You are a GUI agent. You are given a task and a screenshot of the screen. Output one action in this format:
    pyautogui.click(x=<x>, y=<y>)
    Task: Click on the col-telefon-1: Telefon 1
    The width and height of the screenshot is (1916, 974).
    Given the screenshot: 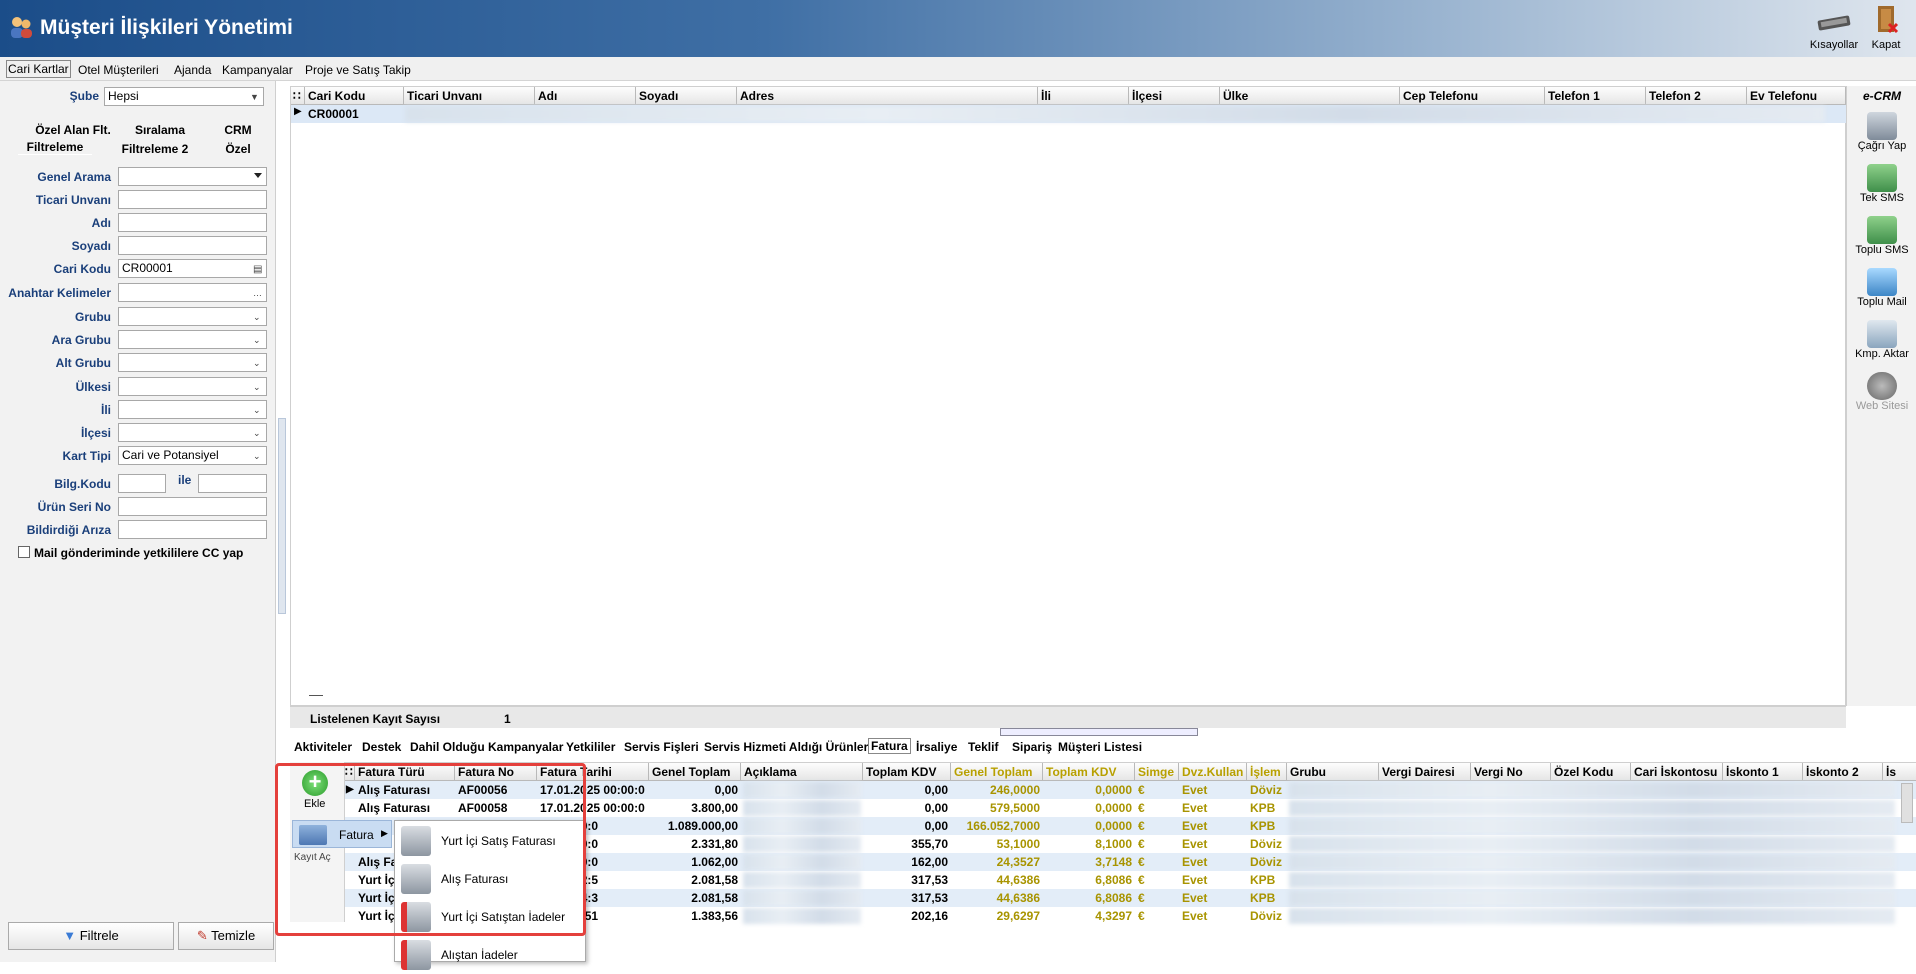 What is the action you would take?
    pyautogui.click(x=1595, y=96)
    